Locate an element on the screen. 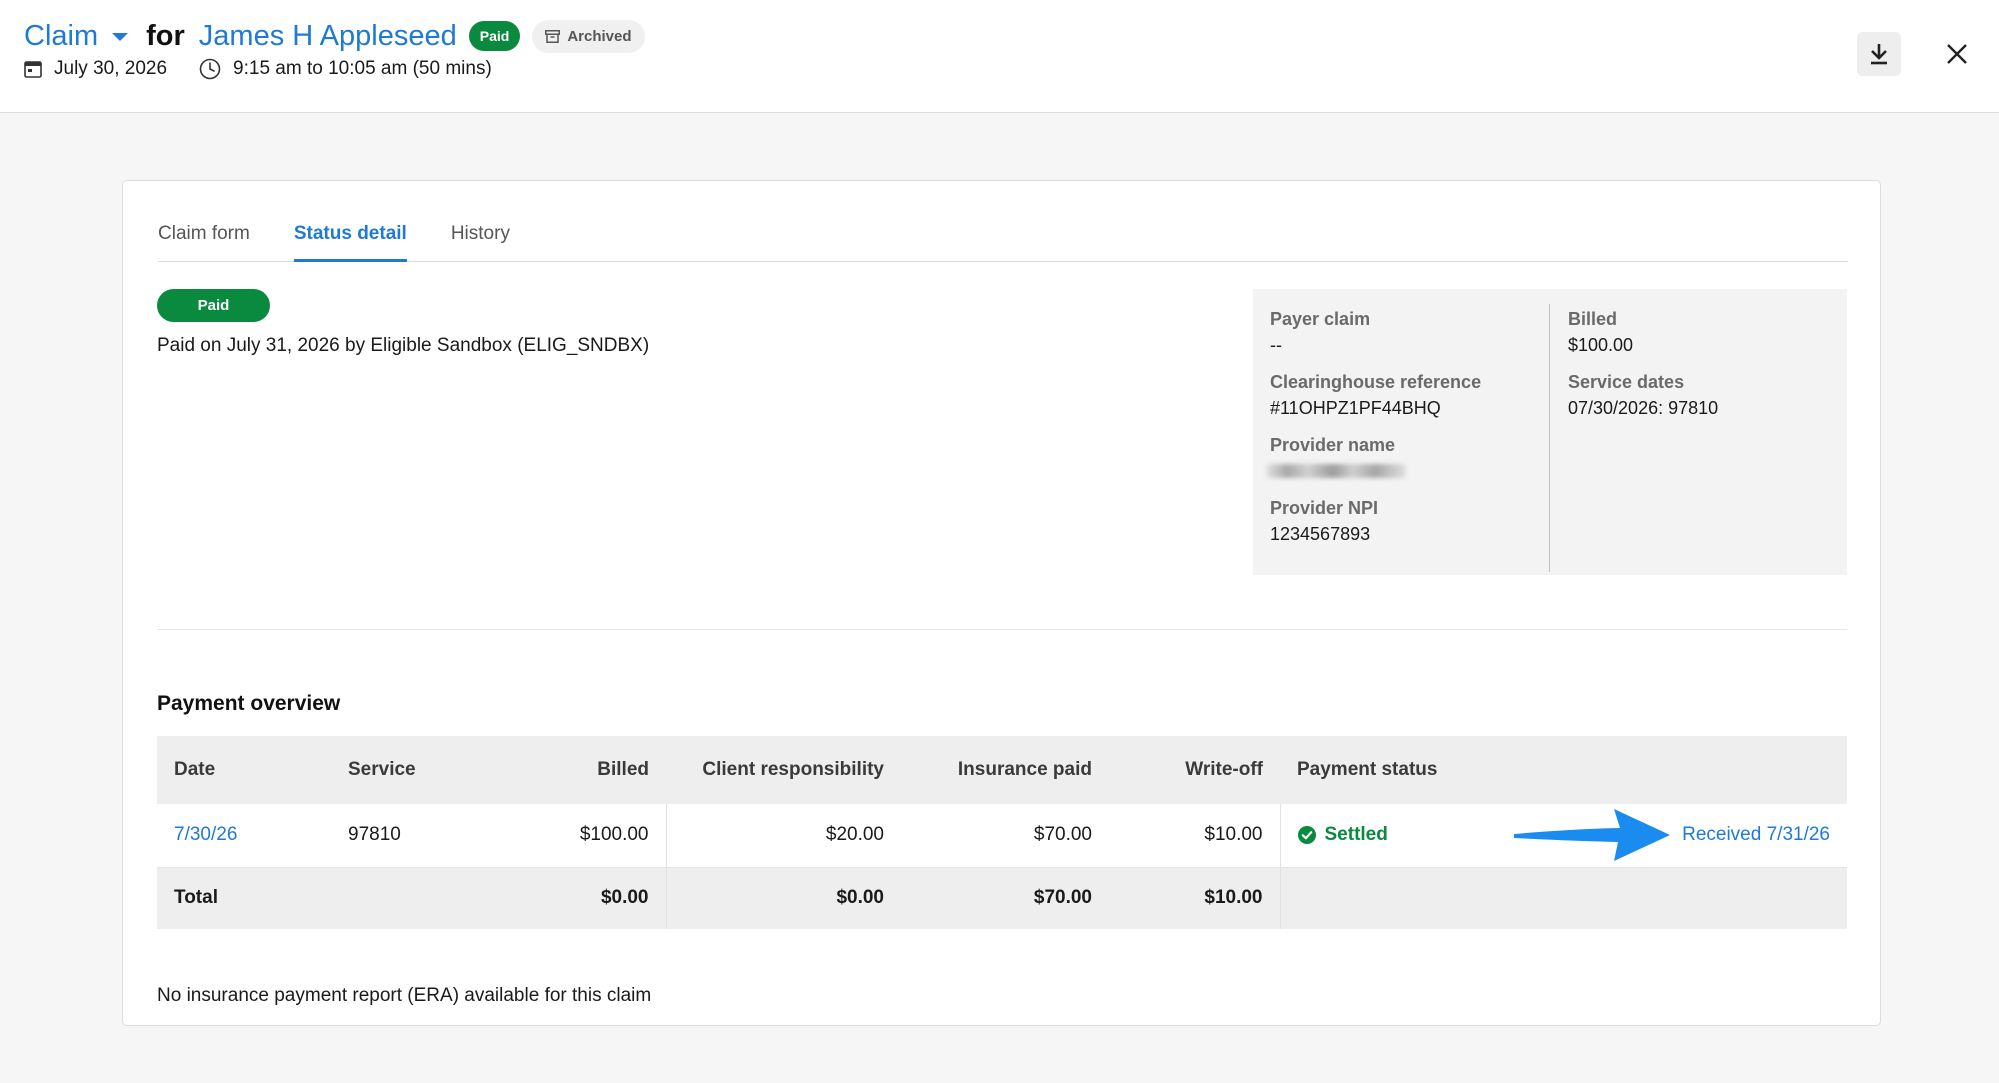 Image resolution: width=1999 pixels, height=1083 pixels. clock-icon is located at coordinates (210, 69).